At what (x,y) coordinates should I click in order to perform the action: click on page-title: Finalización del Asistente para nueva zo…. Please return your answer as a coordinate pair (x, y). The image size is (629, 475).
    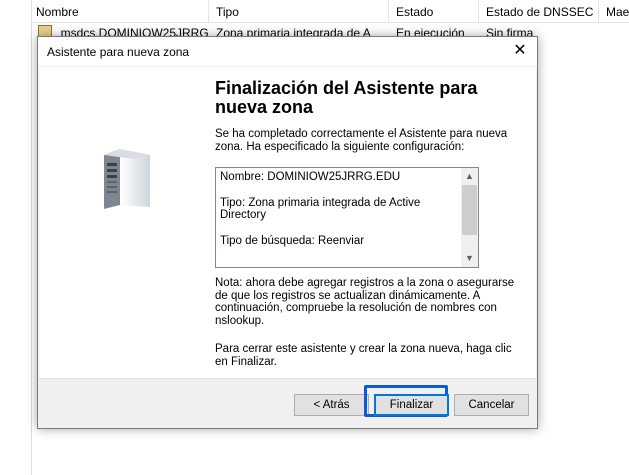
    Looking at the image, I should click on (346, 97).